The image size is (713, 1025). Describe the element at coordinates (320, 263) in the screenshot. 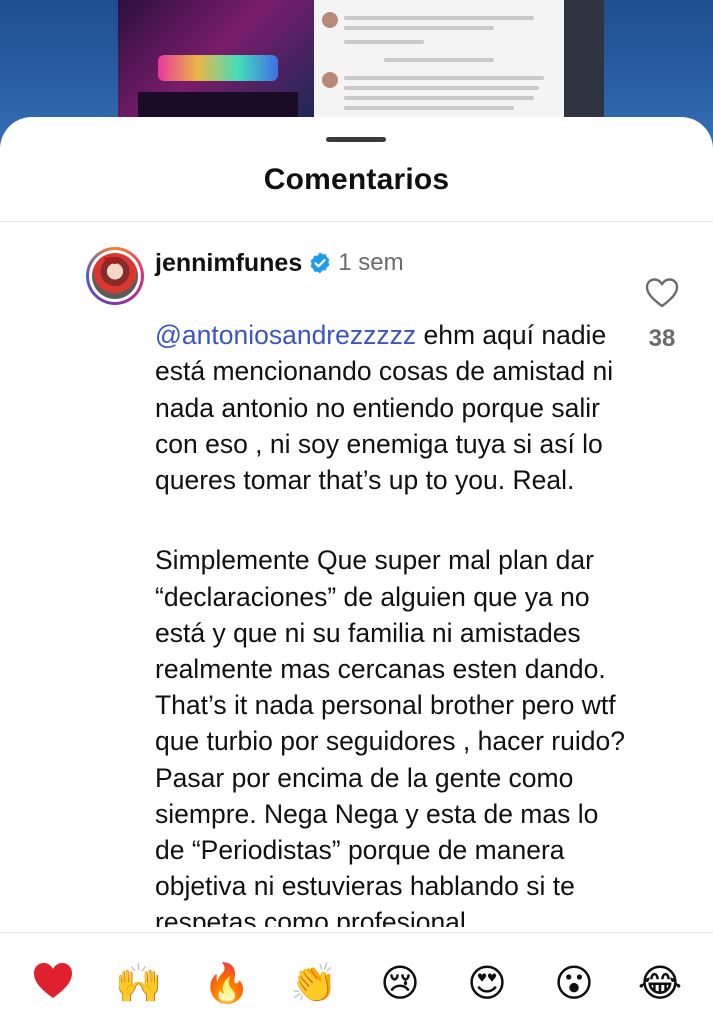

I see `verified-badge-icon` at that location.